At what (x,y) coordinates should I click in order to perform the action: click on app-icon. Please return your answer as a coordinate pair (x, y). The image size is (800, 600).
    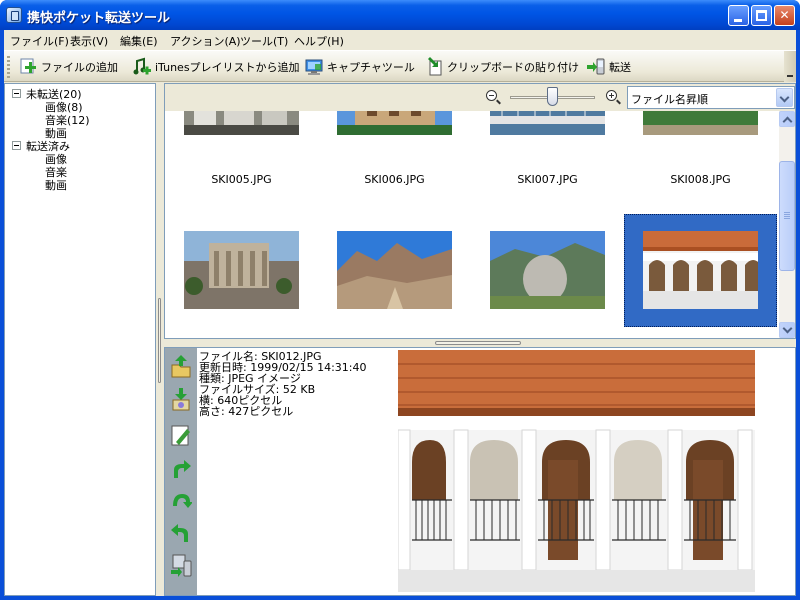
    Looking at the image, I should click on (14, 15).